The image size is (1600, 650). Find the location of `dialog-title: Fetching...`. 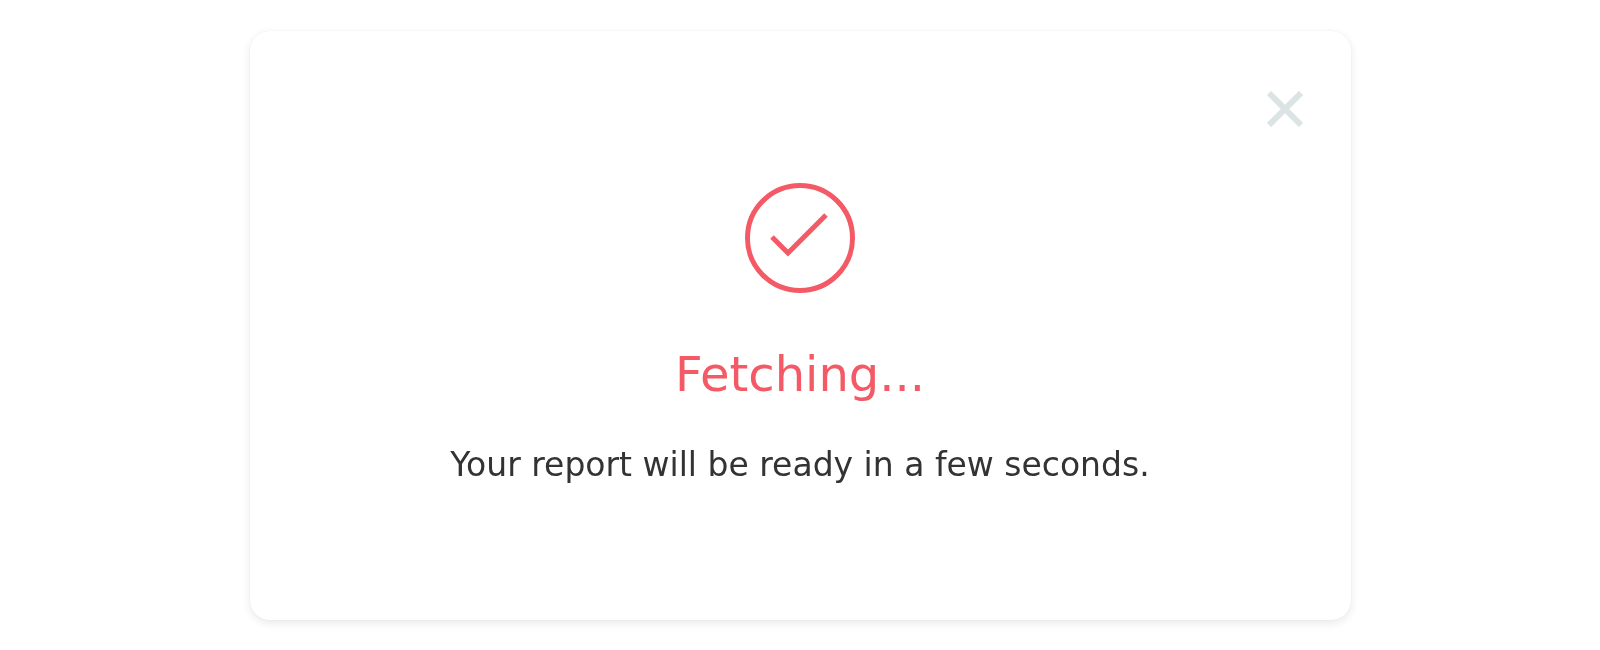

dialog-title: Fetching... is located at coordinates (800, 374).